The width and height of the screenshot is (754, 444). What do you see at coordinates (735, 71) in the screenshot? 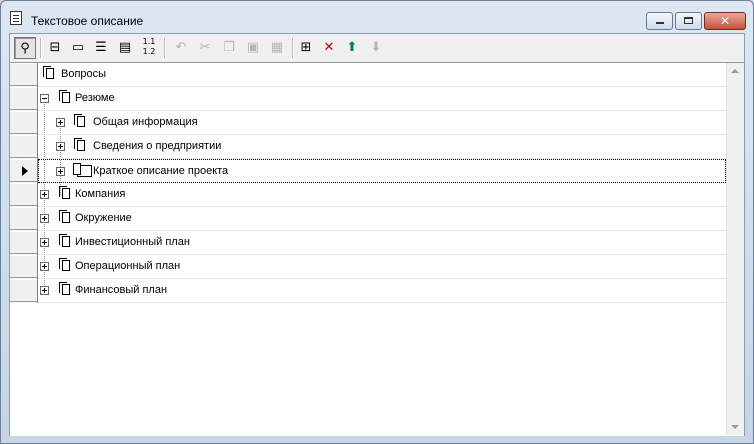
I see `scroll-up-icon` at bounding box center [735, 71].